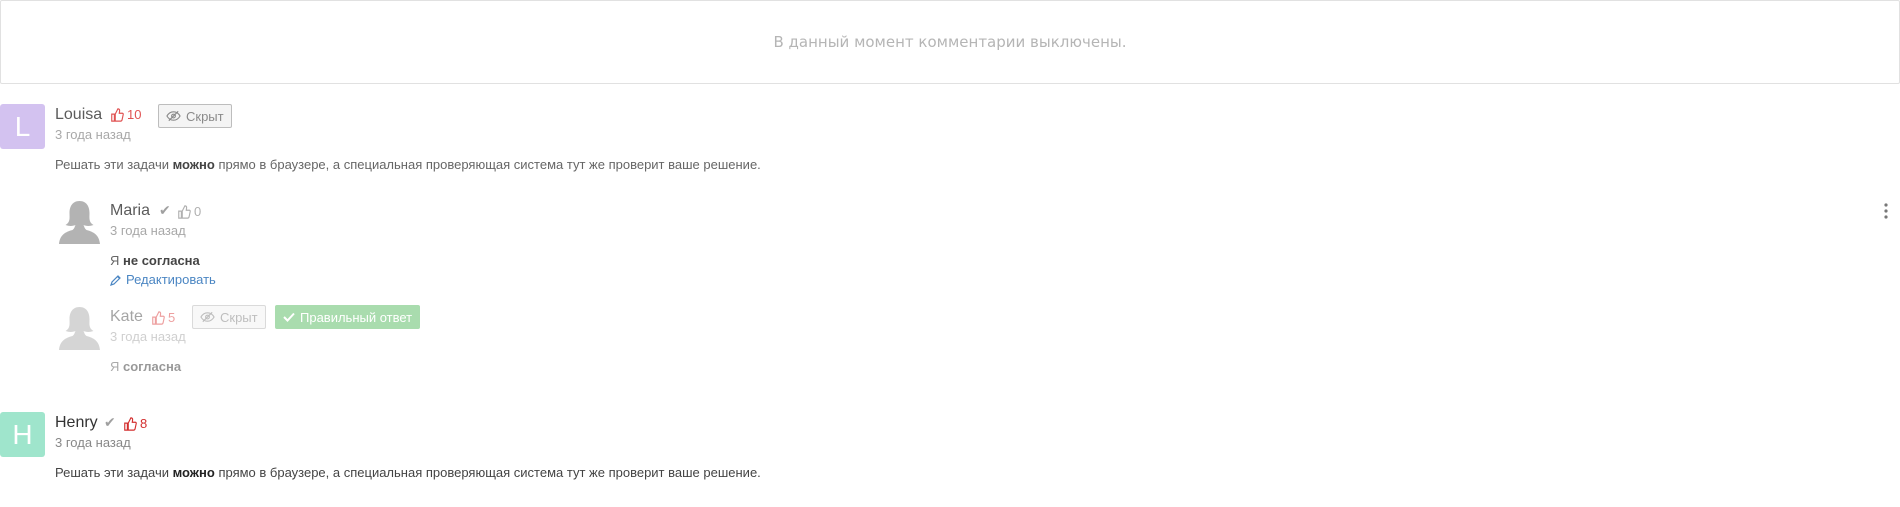 The image size is (1900, 507). I want to click on like-button: 0, so click(189, 211).